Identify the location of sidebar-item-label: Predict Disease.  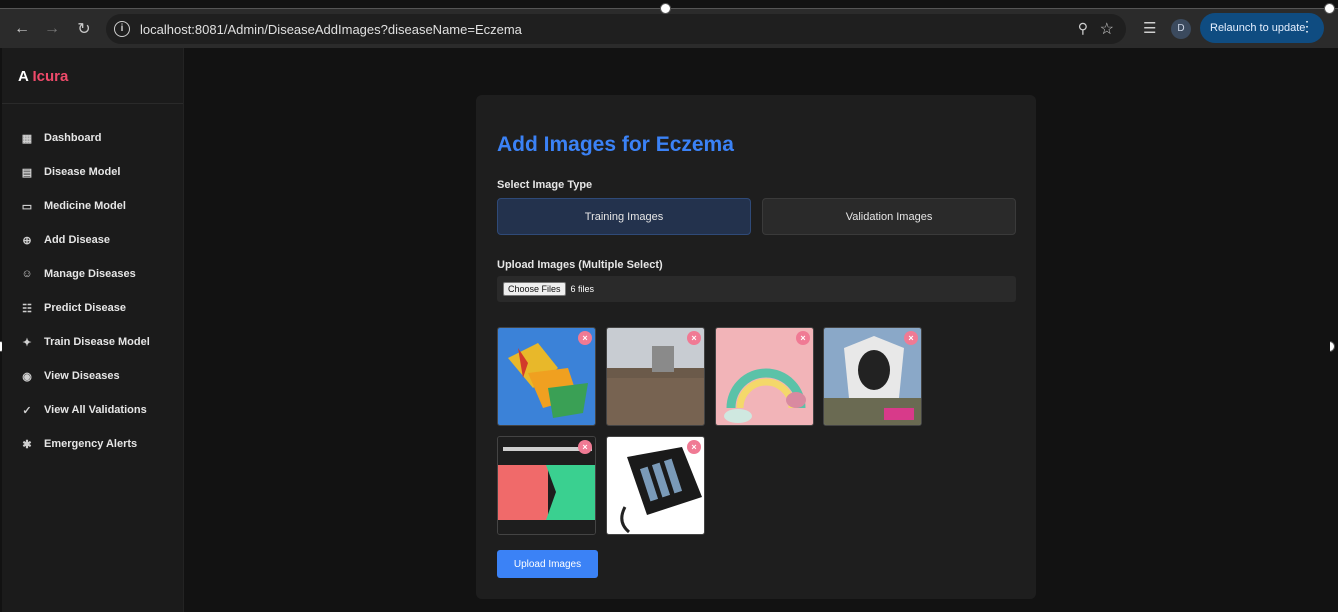
(85, 308).